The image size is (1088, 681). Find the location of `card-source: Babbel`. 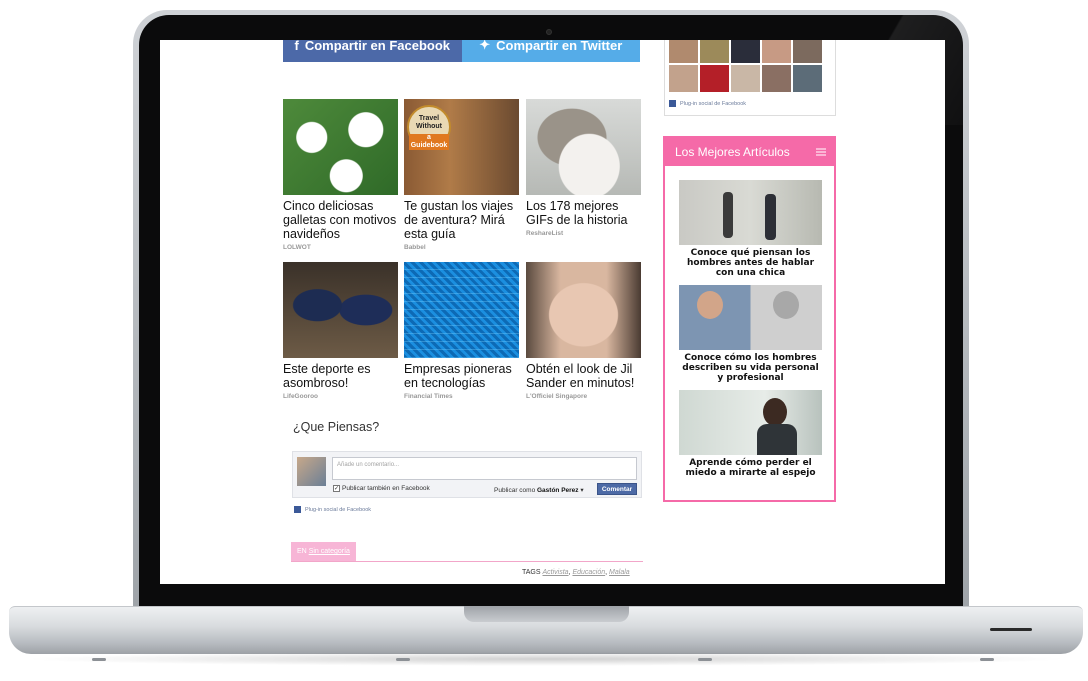

card-source: Babbel is located at coordinates (415, 247).